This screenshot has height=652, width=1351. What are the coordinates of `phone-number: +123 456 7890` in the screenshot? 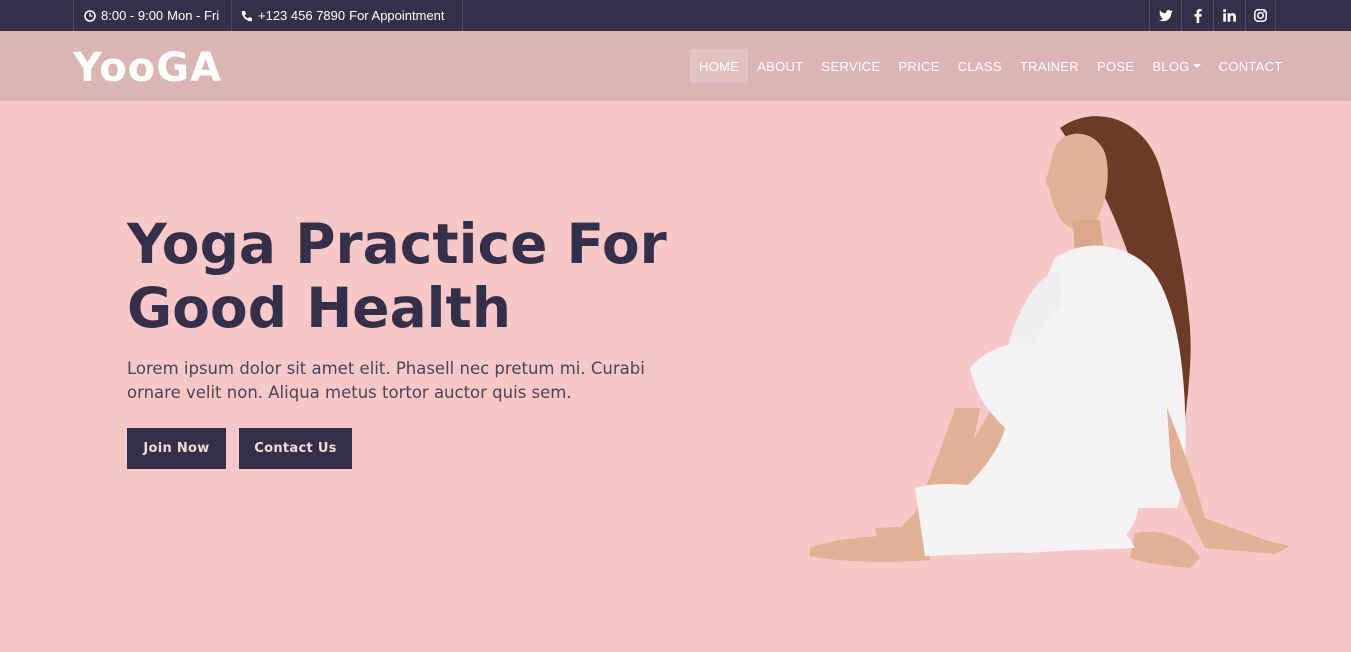 It's located at (302, 15).